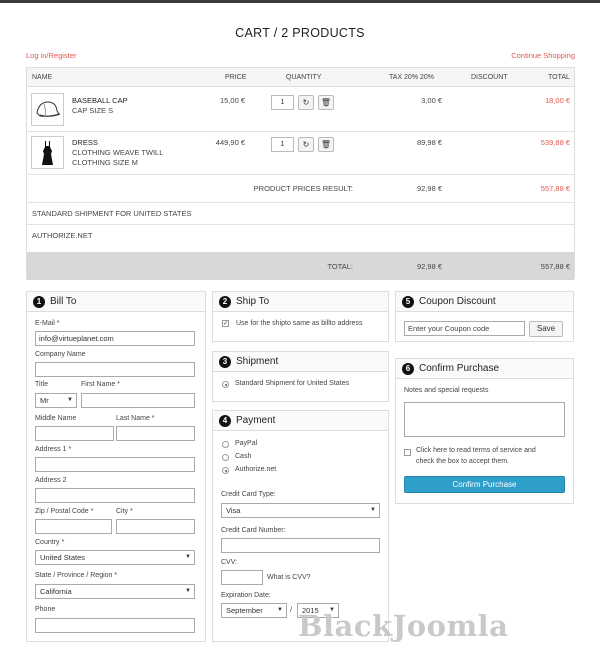 This screenshot has width=600, height=656. Describe the element at coordinates (246, 595) in the screenshot. I see `expiration-label: Expiration Date:` at that location.